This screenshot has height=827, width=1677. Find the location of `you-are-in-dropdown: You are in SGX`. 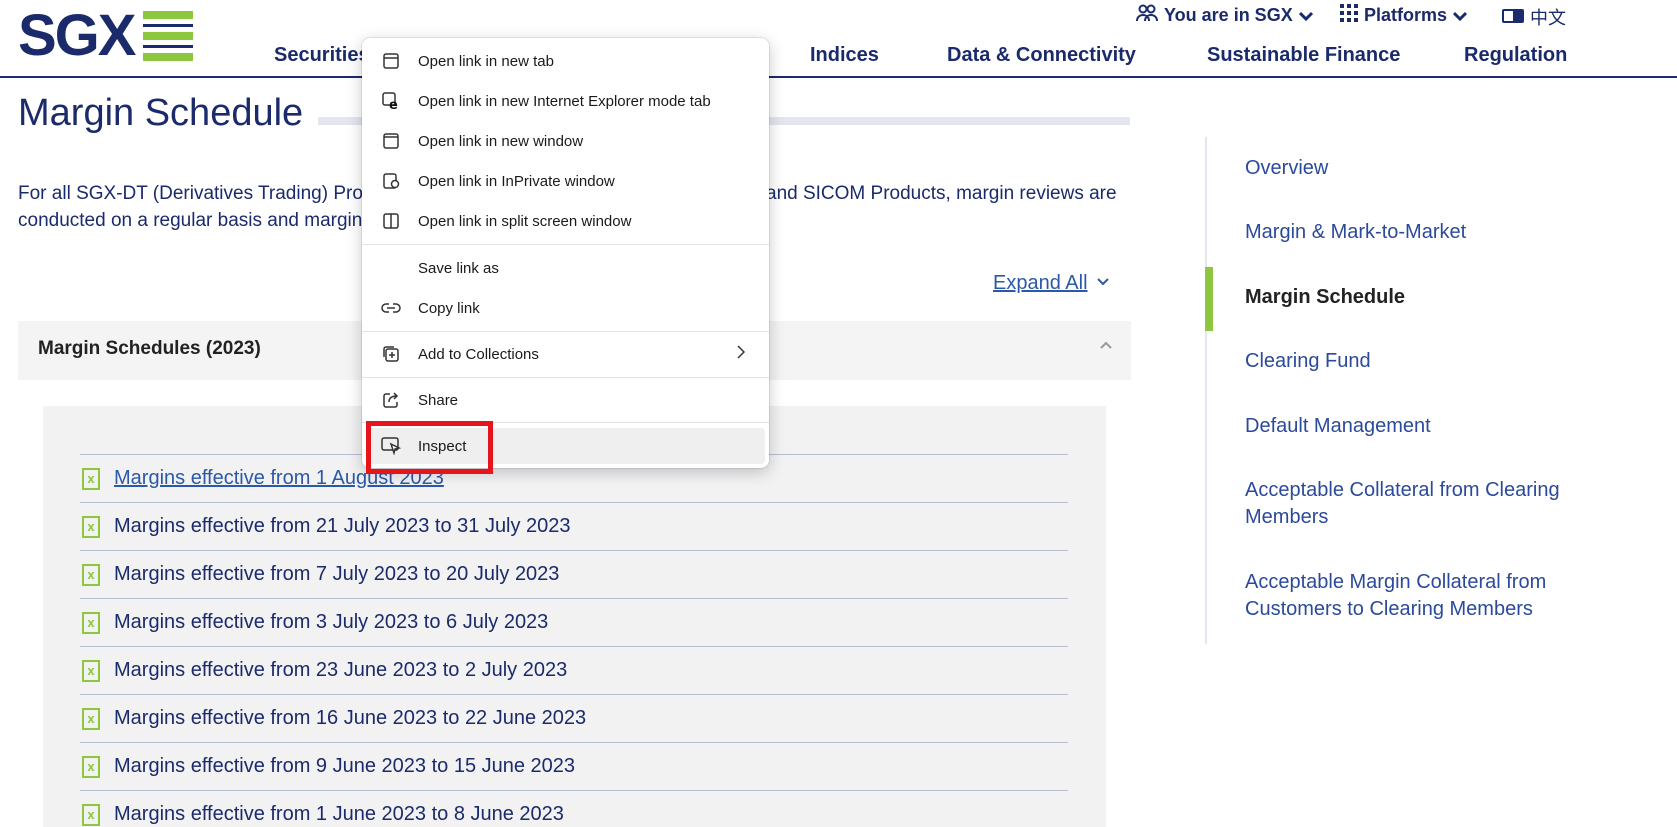

you-are-in-dropdown: You are in SGX is located at coordinates (1224, 15).